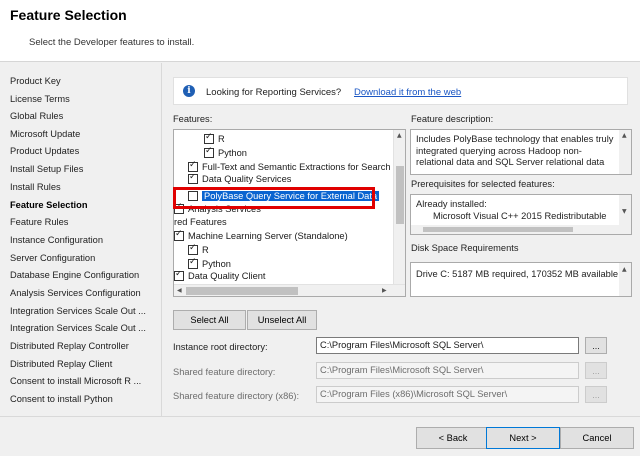  What do you see at coordinates (44, 151) in the screenshot?
I see `sidebar-item-product-updates: Product Updates` at bounding box center [44, 151].